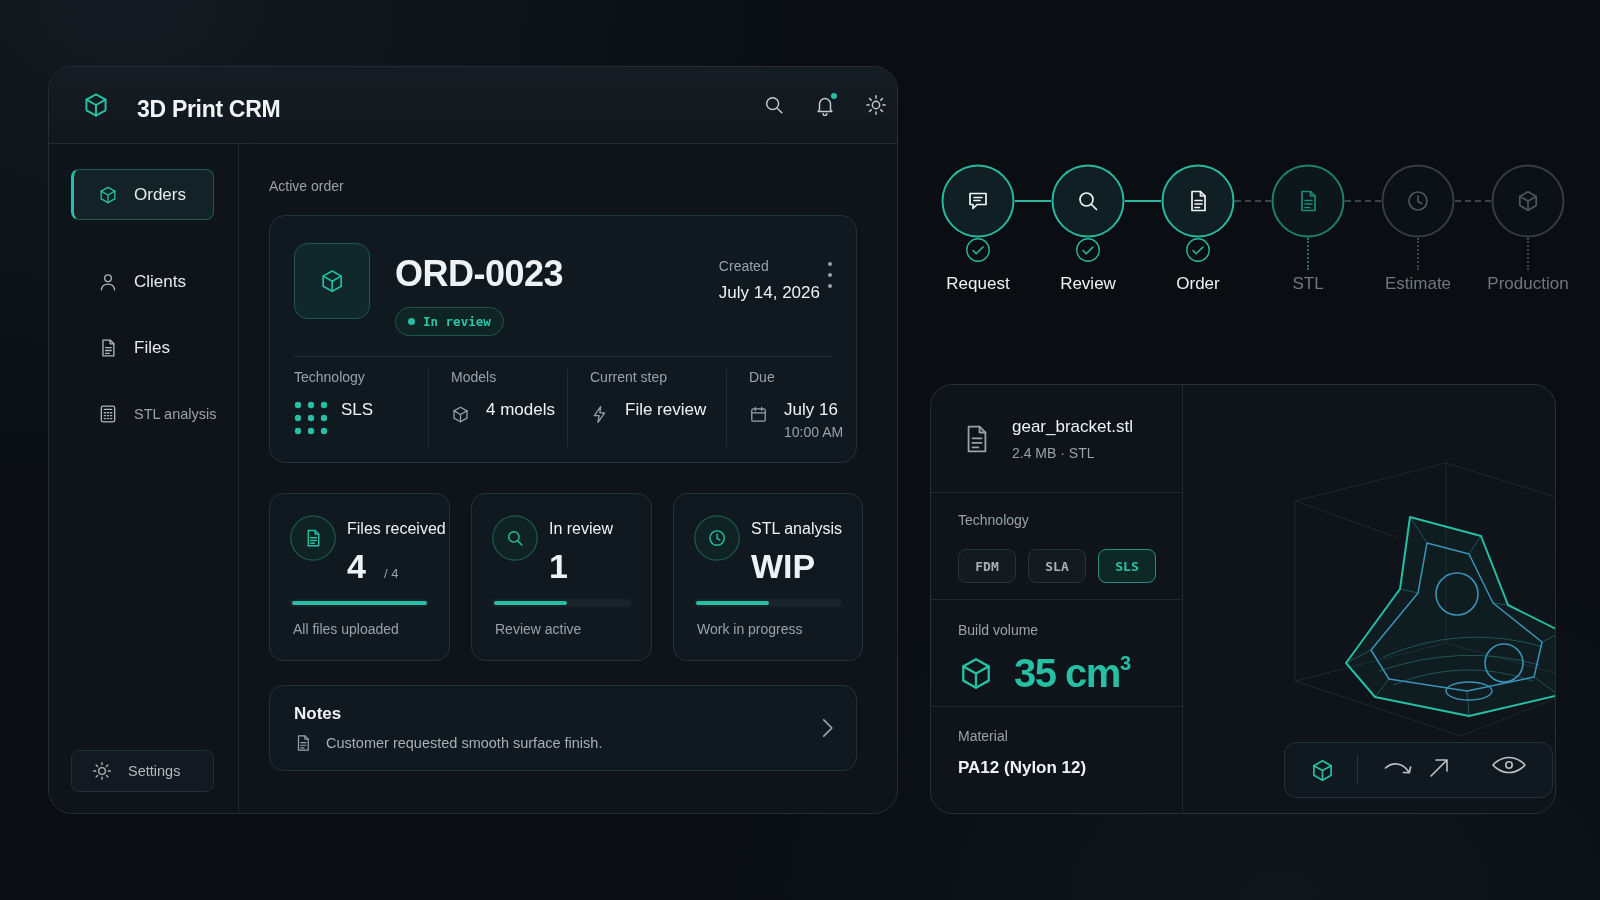  Describe the element at coordinates (1528, 284) in the screenshot. I see `step-label: Production` at that location.